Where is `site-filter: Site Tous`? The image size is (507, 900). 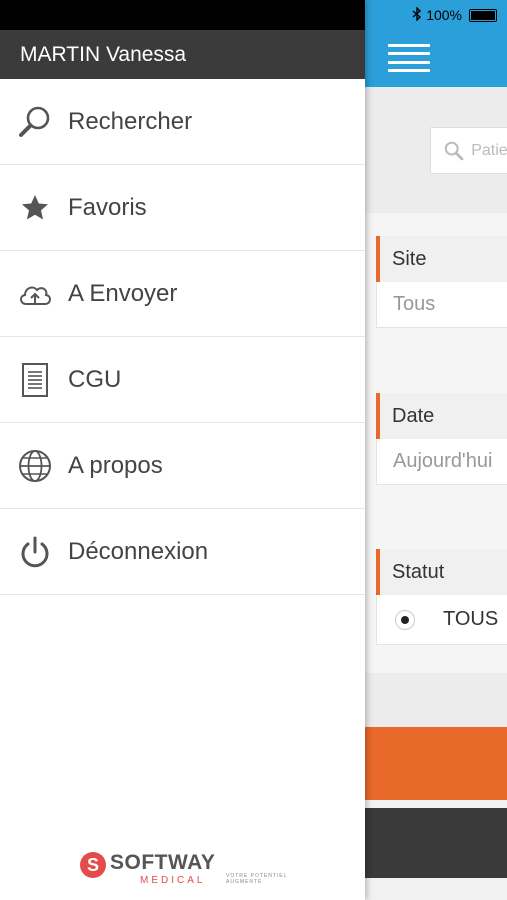 site-filter: Site Tous is located at coordinates (441, 282).